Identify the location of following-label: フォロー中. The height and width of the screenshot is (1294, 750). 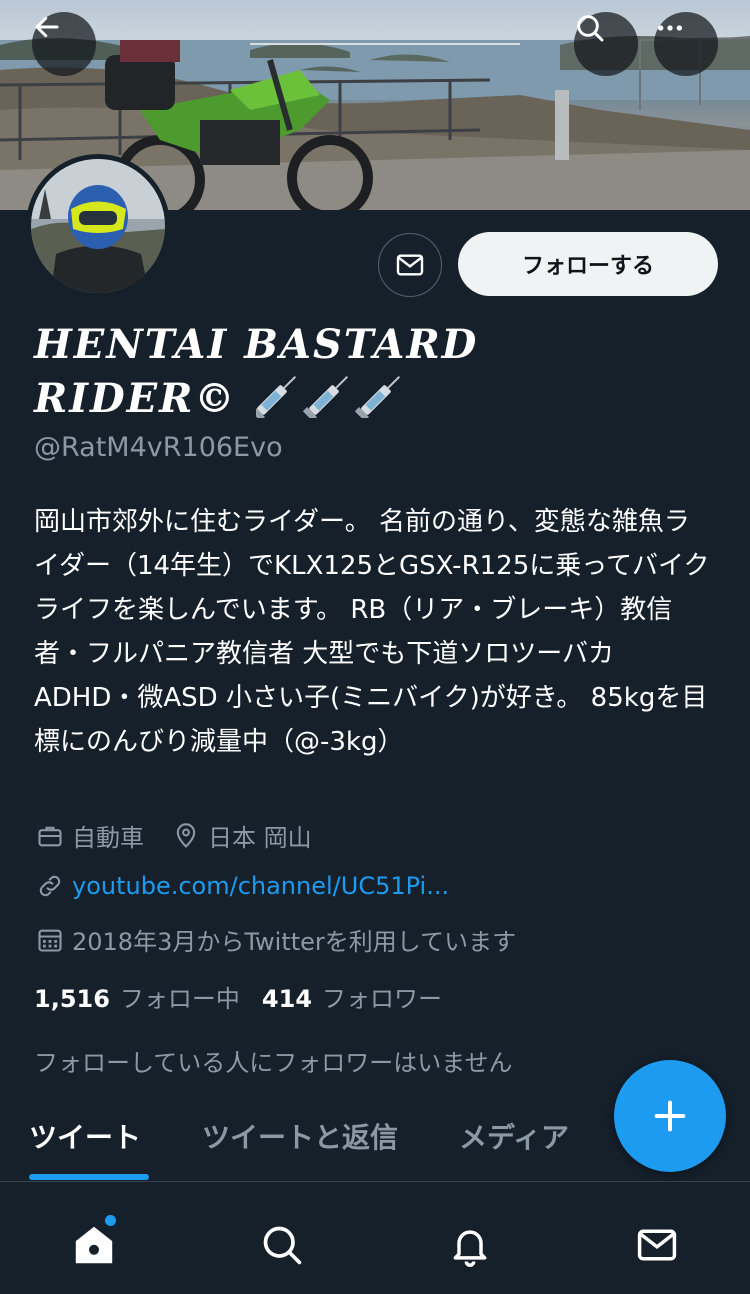
(179, 999).